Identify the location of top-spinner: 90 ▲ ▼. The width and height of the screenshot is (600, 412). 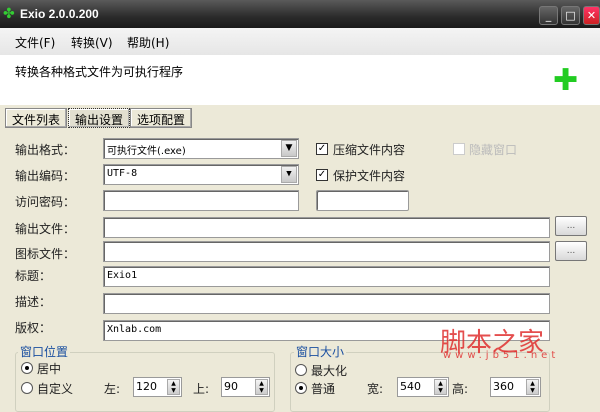
(245, 387).